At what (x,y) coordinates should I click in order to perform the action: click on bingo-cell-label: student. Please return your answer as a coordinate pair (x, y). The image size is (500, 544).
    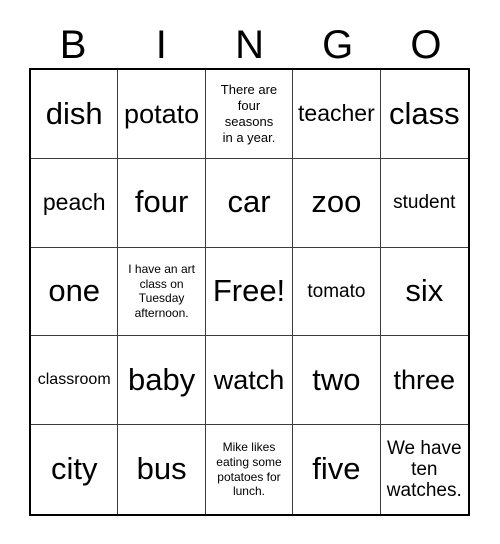
    Looking at the image, I should click on (424, 203).